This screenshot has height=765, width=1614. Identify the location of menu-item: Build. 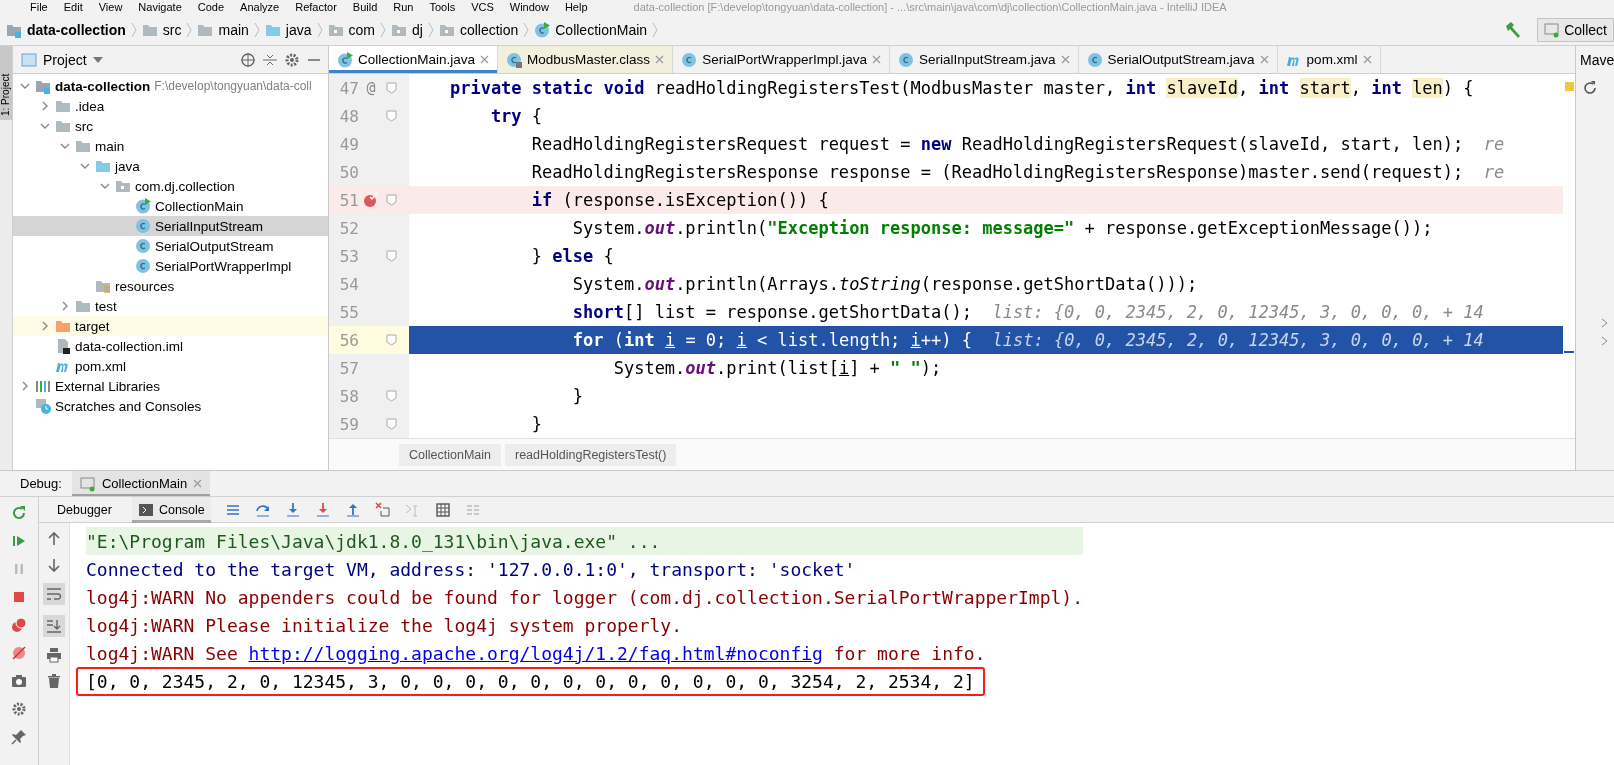
(365, 7).